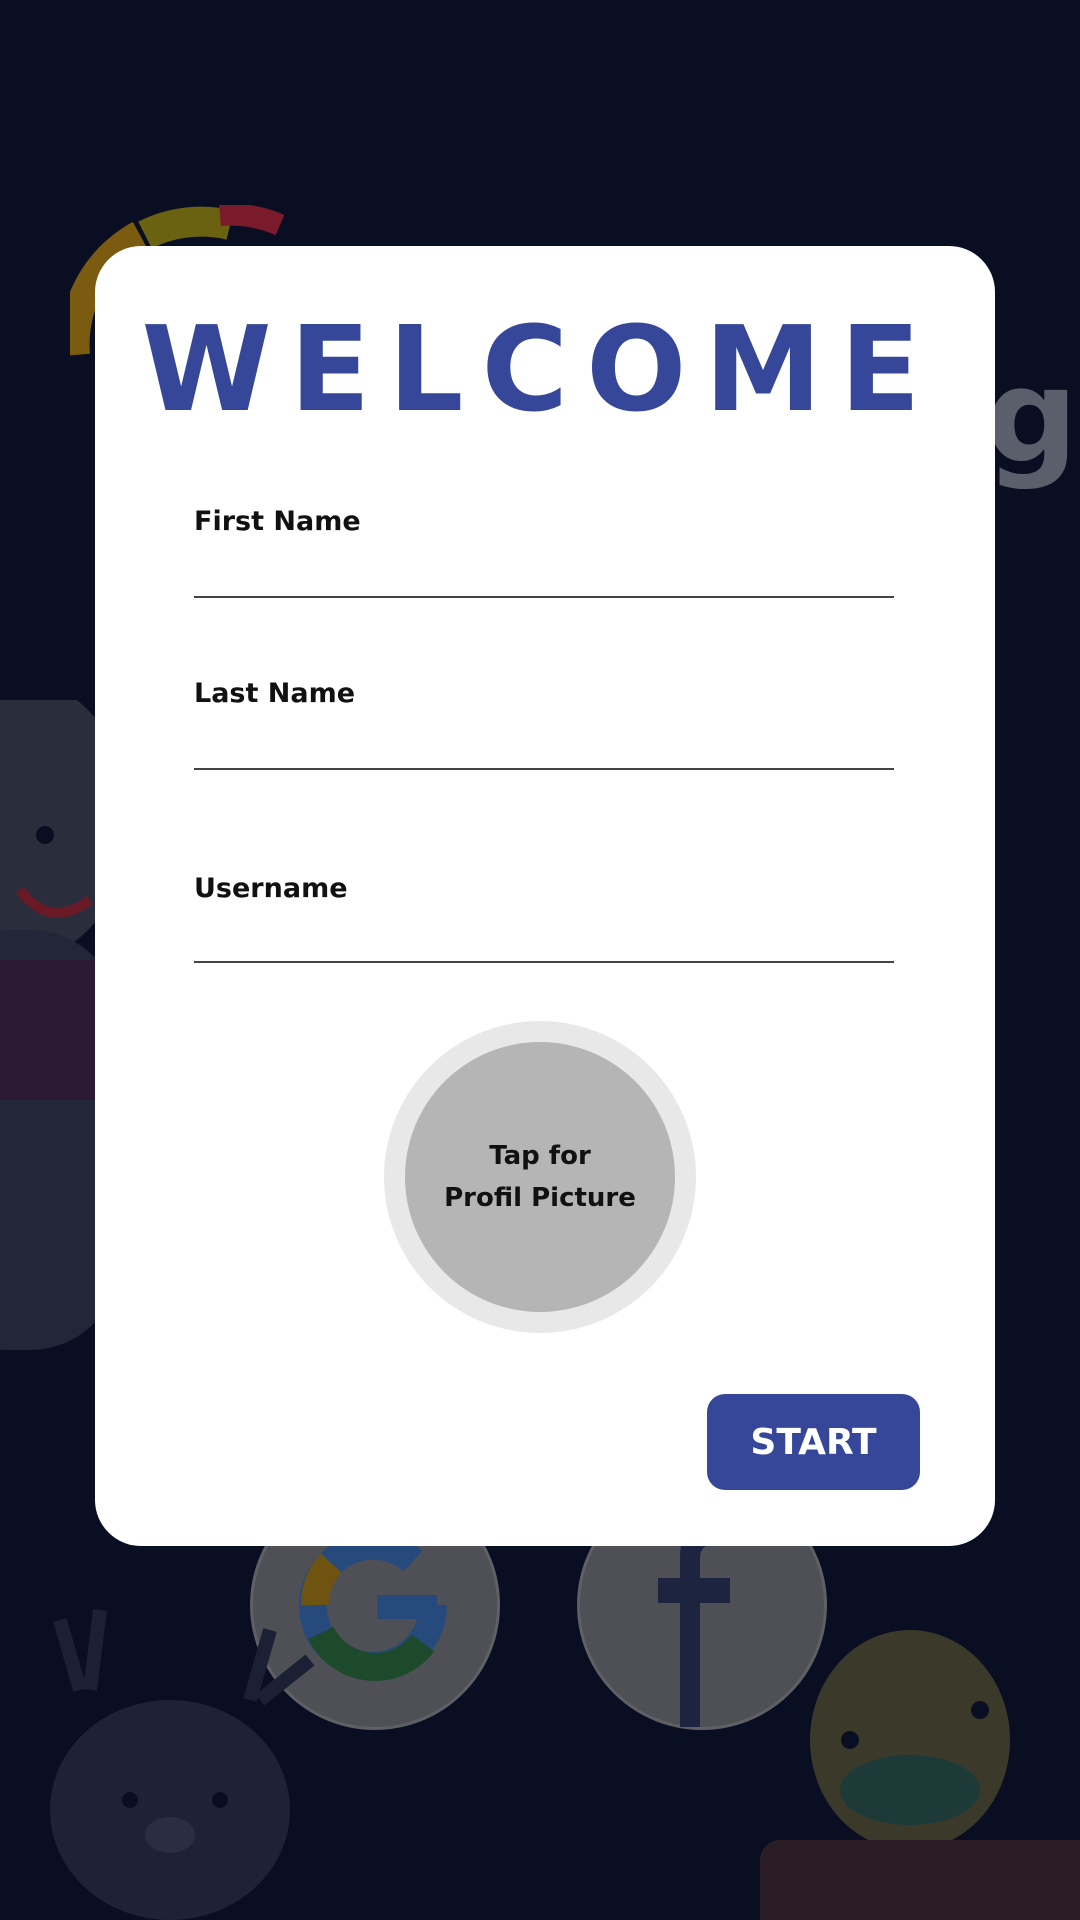  What do you see at coordinates (544, 749) in the screenshot?
I see `last-name-input` at bounding box center [544, 749].